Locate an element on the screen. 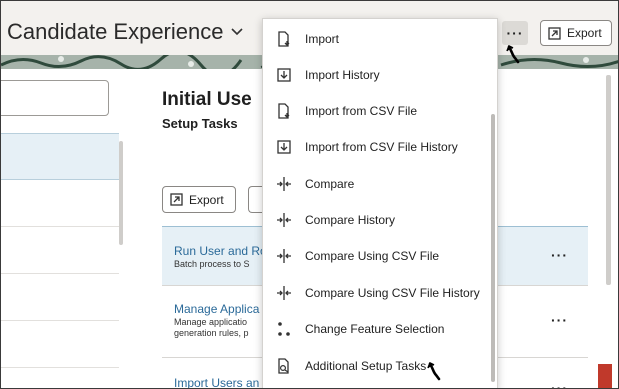  import-history-icon is located at coordinates (284, 75).